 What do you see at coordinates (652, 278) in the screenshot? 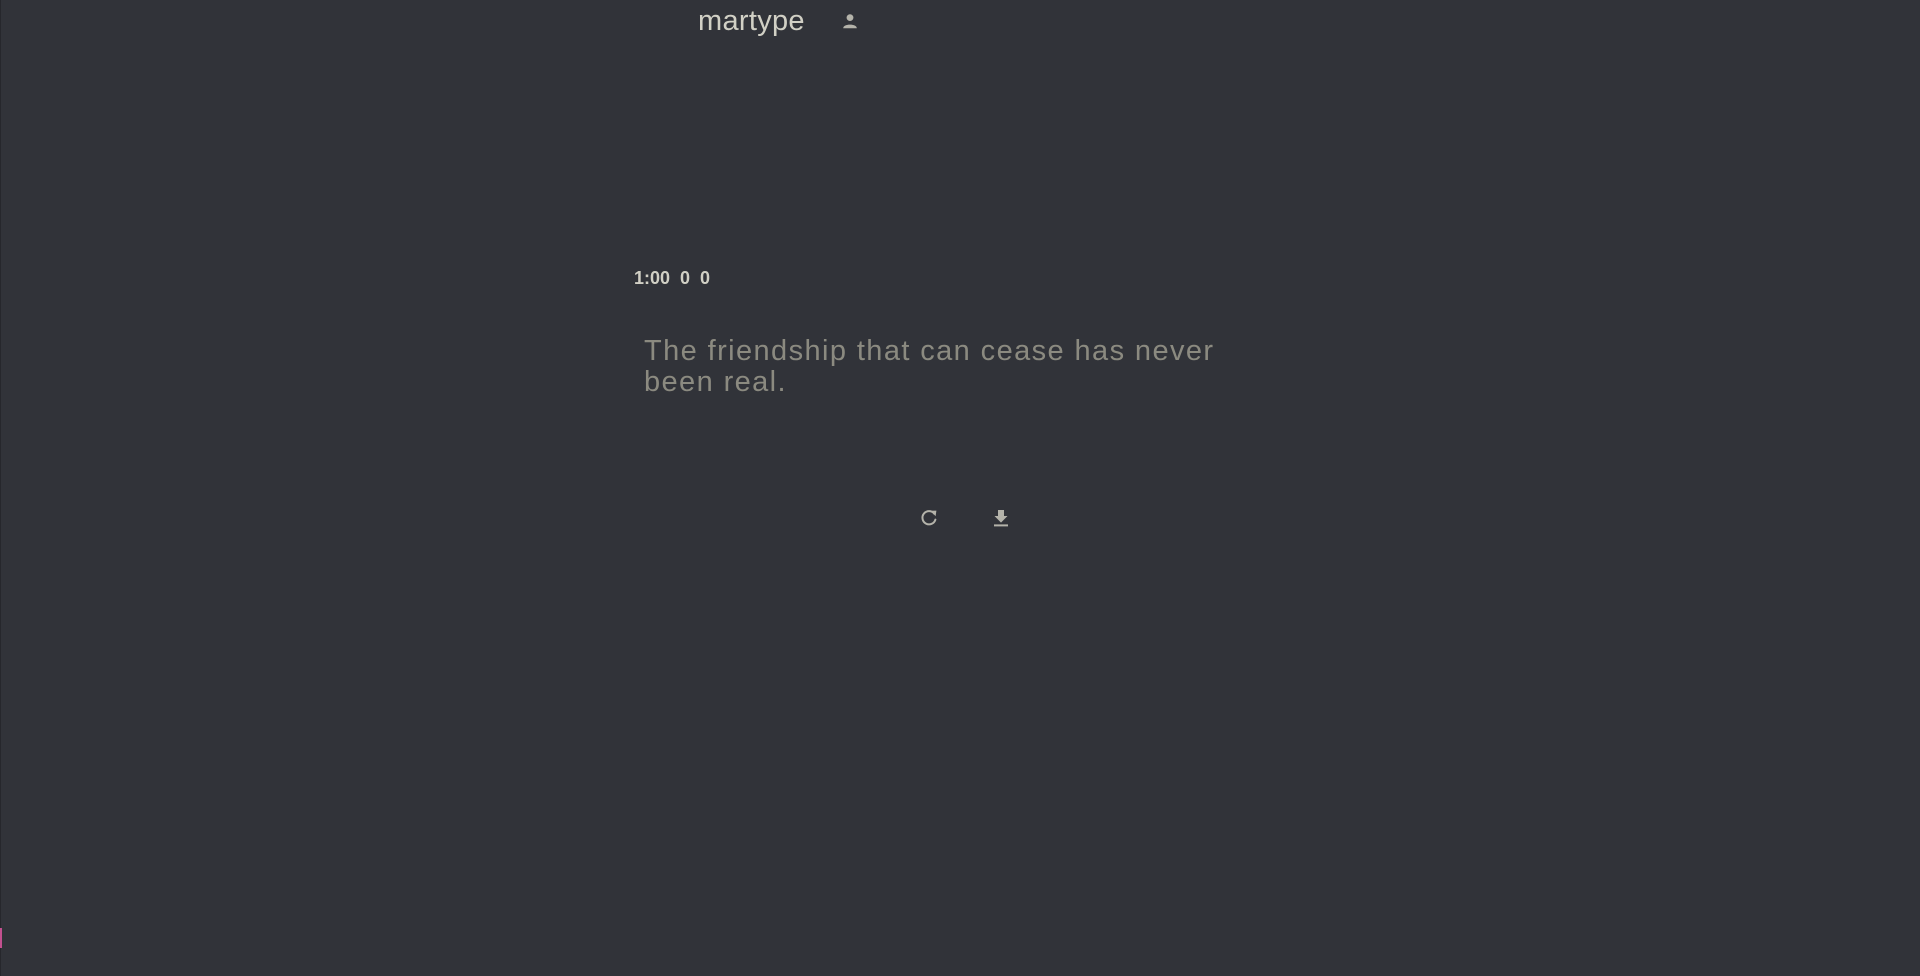
I see `timer: 1:00` at bounding box center [652, 278].